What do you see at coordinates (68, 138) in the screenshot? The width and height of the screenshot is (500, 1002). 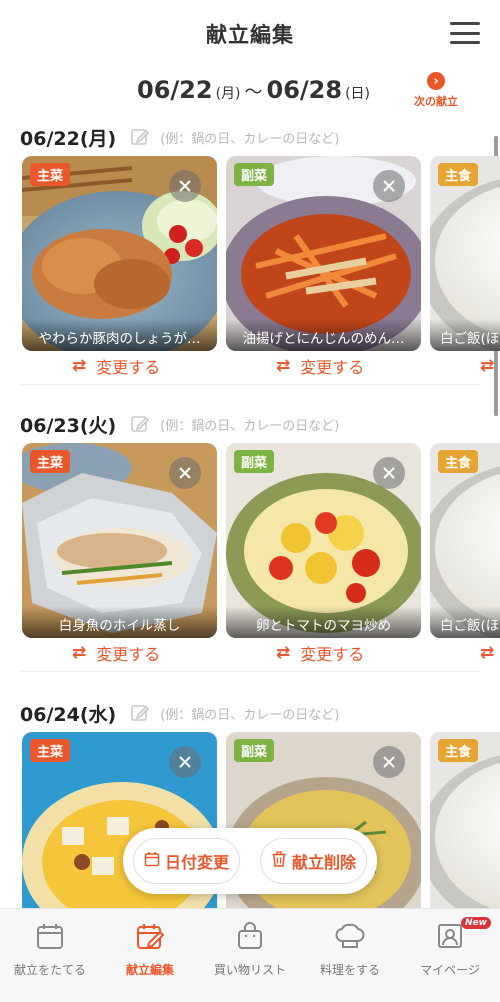 I see `day-date: 06/22(月)` at bounding box center [68, 138].